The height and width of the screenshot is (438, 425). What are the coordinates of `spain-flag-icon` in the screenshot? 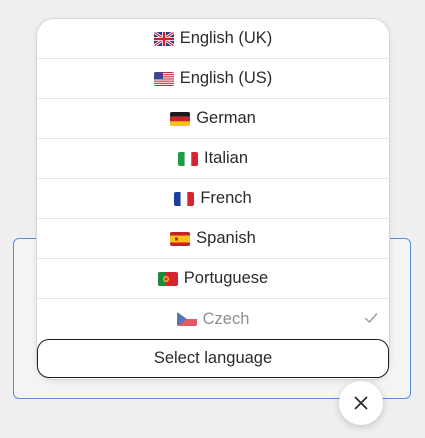 It's located at (180, 238).